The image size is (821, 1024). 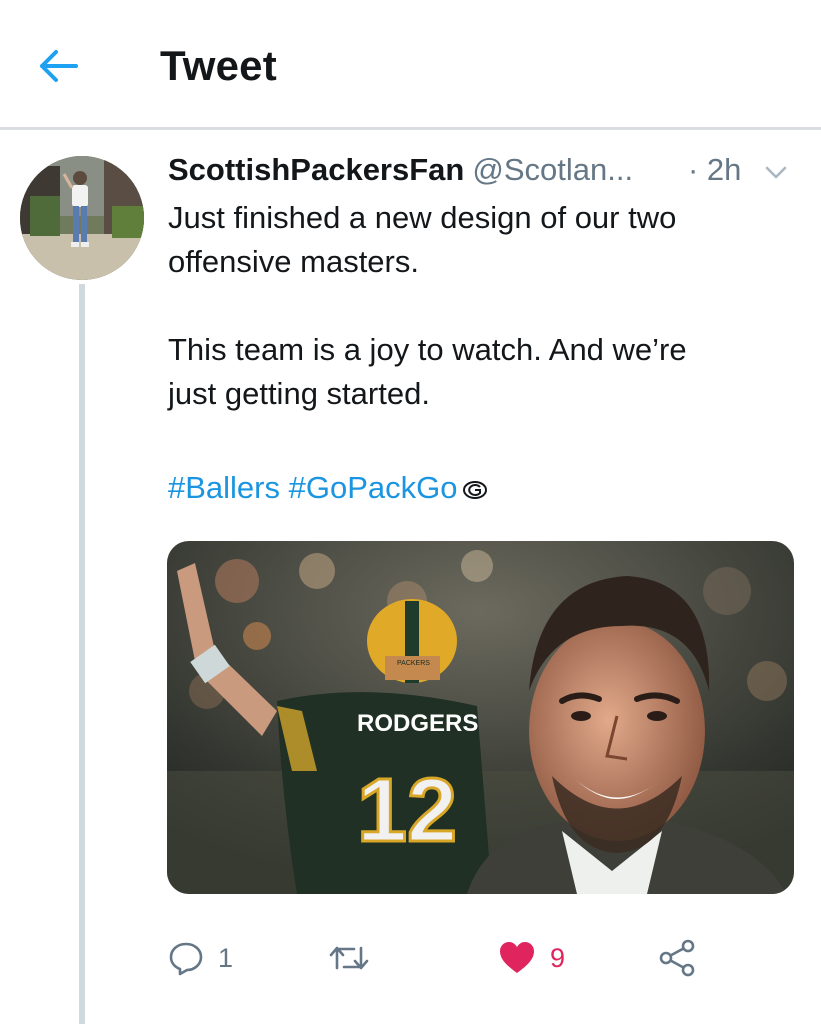 What do you see at coordinates (413, 663) in the screenshot?
I see `helmet-text: PACKERS` at bounding box center [413, 663].